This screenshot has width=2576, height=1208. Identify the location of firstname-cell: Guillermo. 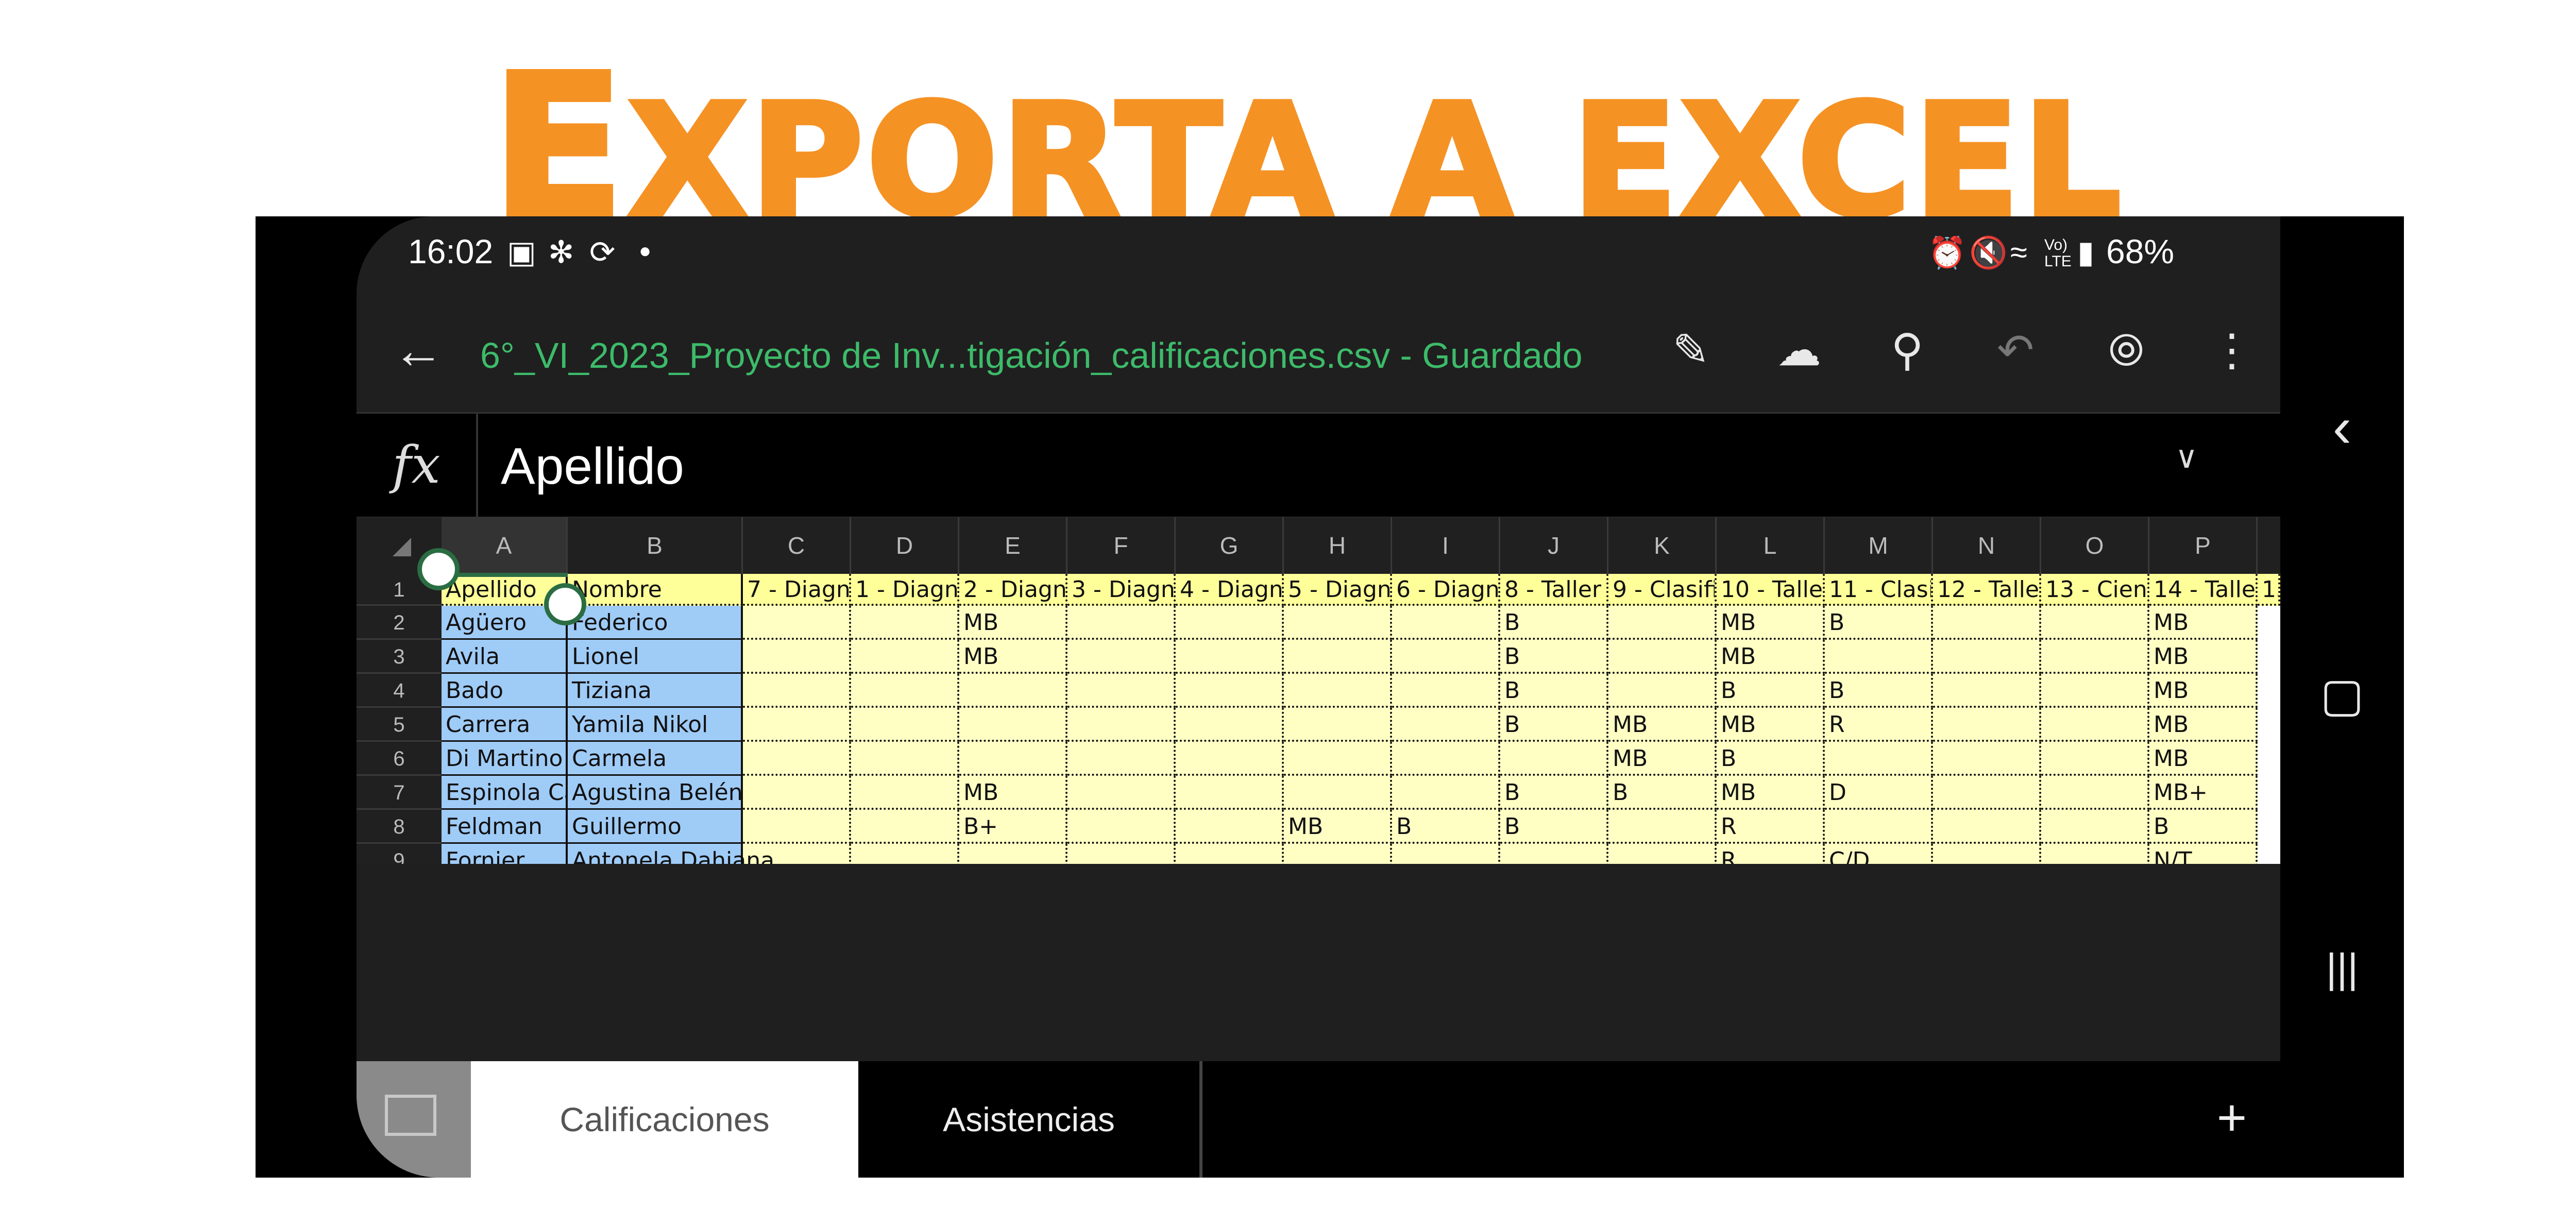
(655, 827).